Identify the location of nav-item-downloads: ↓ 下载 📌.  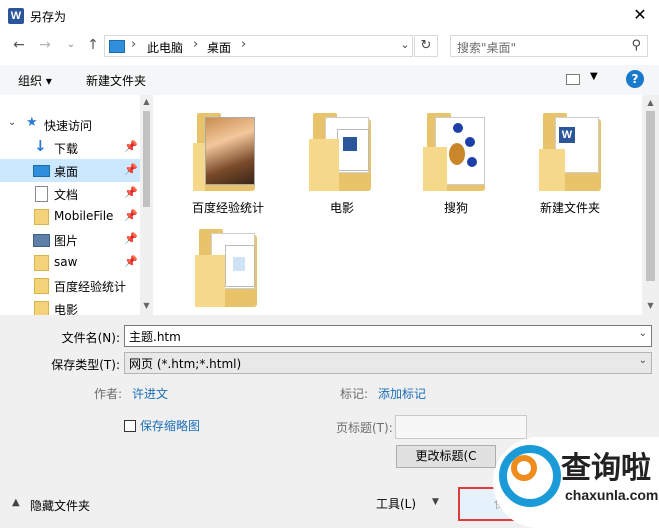
(70, 147).